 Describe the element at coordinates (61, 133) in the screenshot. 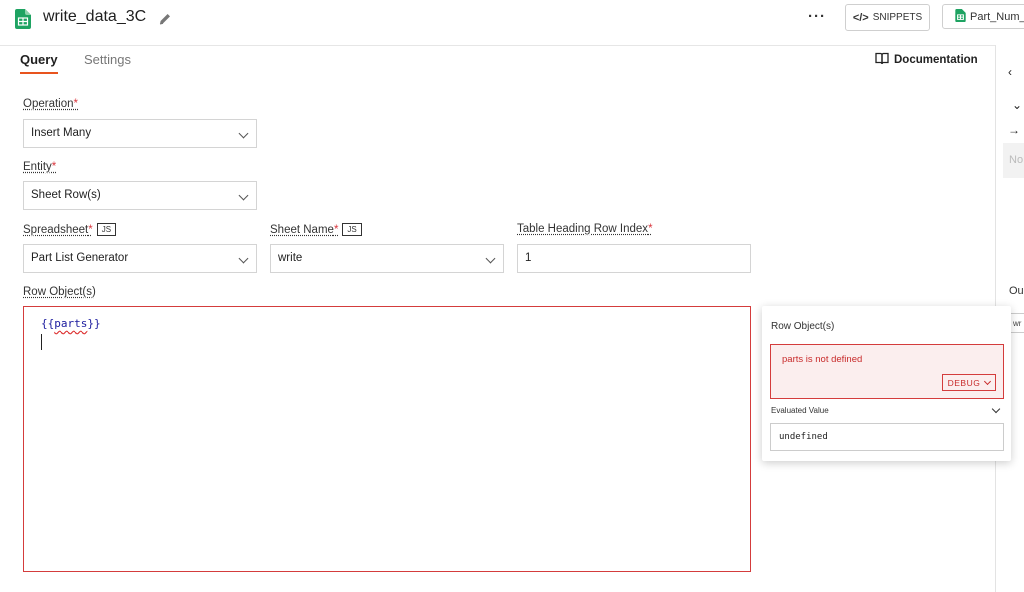

I see `operation-value: Insert Many` at that location.